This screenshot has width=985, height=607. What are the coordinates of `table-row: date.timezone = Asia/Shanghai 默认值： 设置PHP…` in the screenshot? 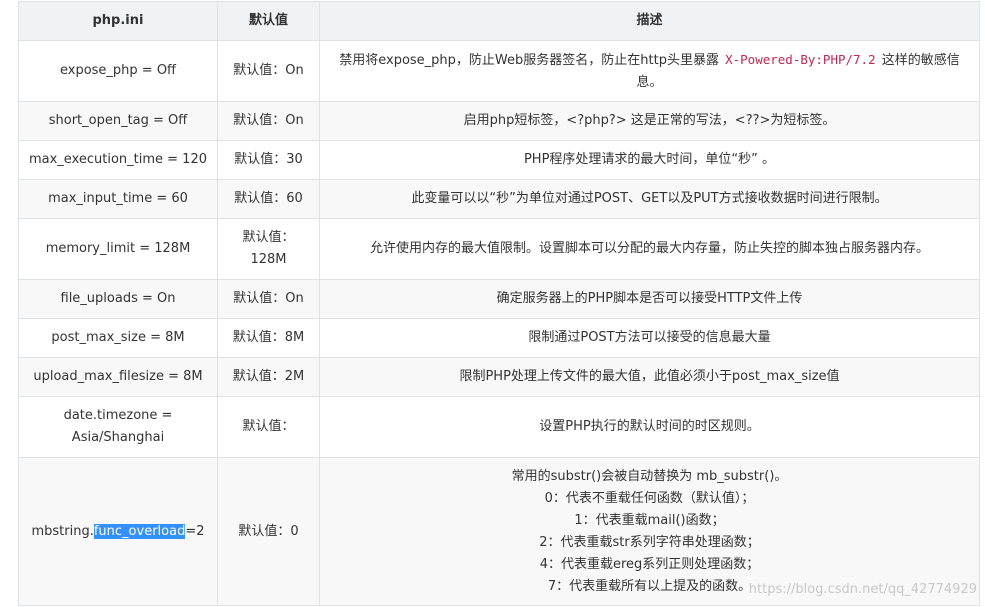 It's located at (499, 427).